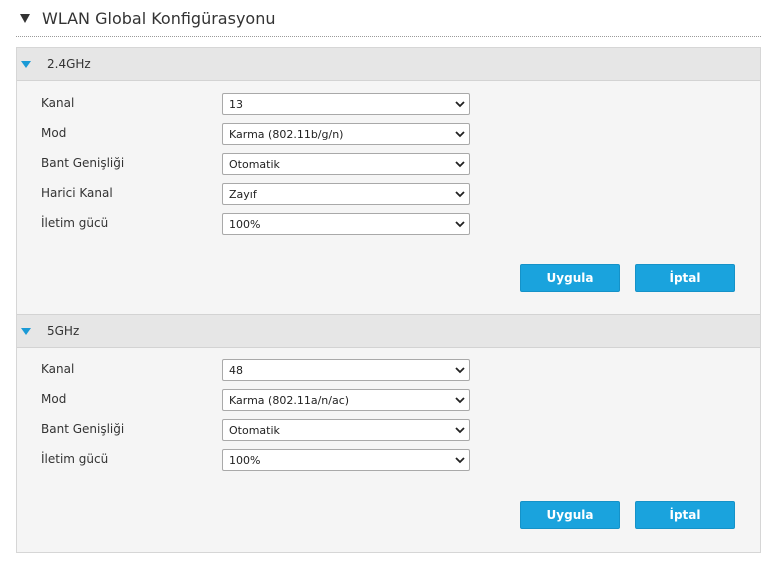 This screenshot has width=776, height=562. Describe the element at coordinates (236, 370) in the screenshot. I see `select-value: 48` at that location.